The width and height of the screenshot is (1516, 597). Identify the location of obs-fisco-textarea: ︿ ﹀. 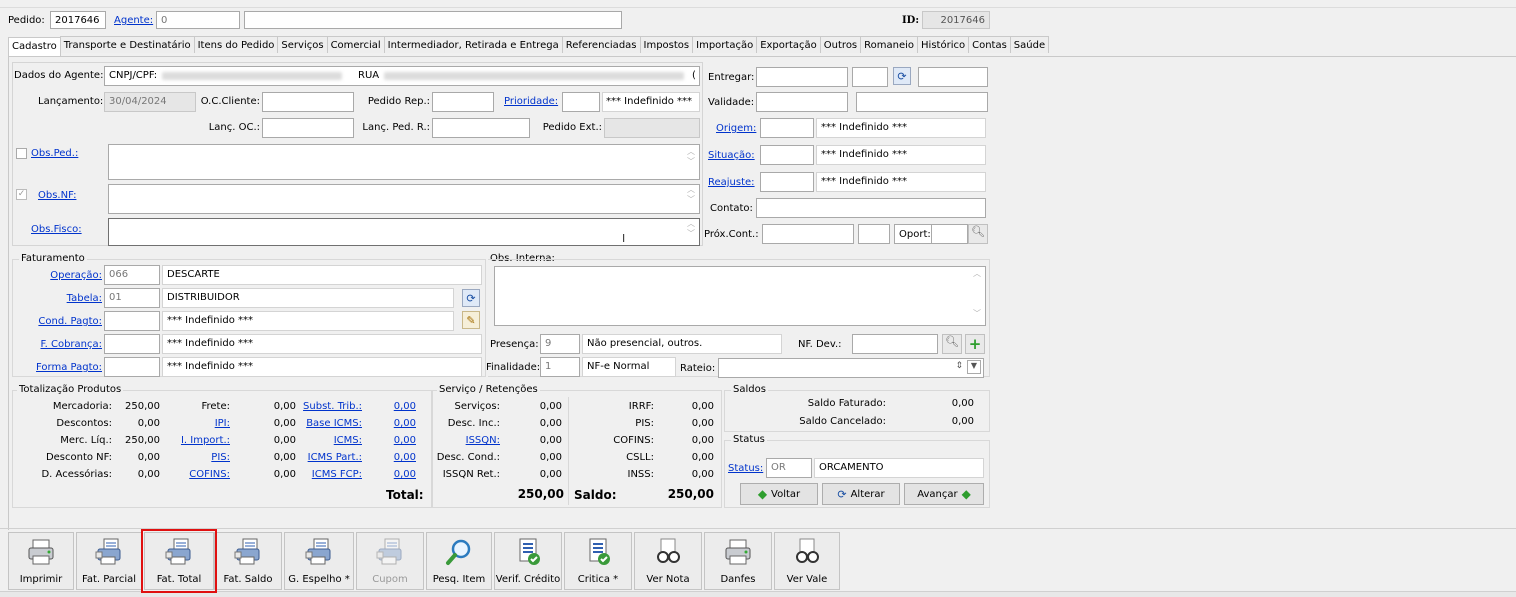
(404, 232).